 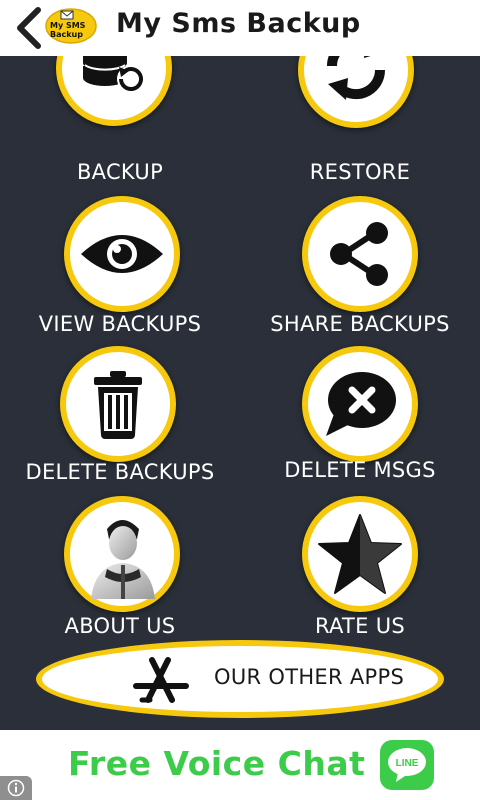 I want to click on backup-tile: BACKUP, so click(x=120, y=126).